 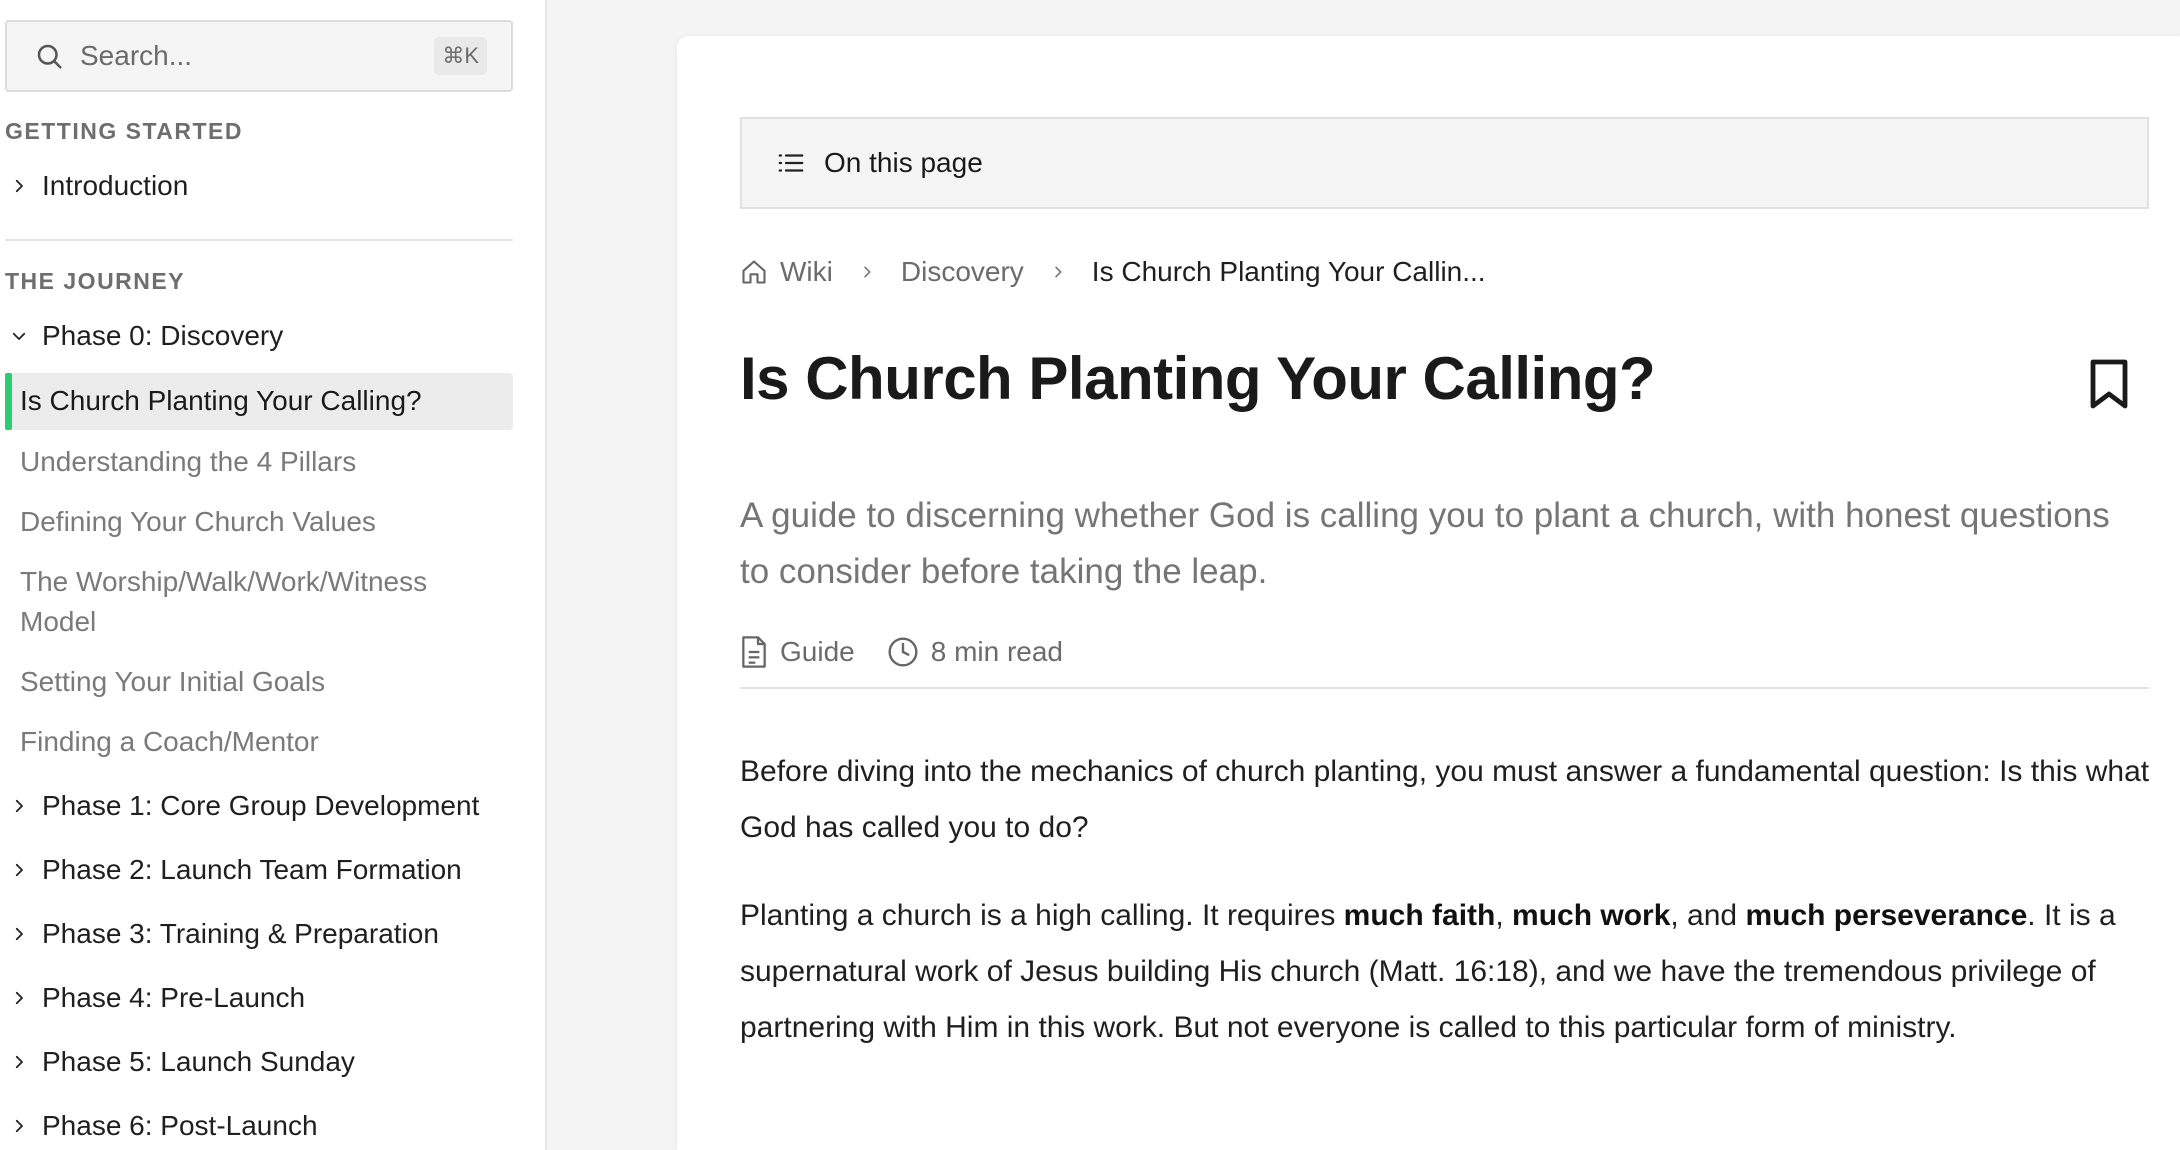 I want to click on bookmark-button, so click(x=2109, y=386).